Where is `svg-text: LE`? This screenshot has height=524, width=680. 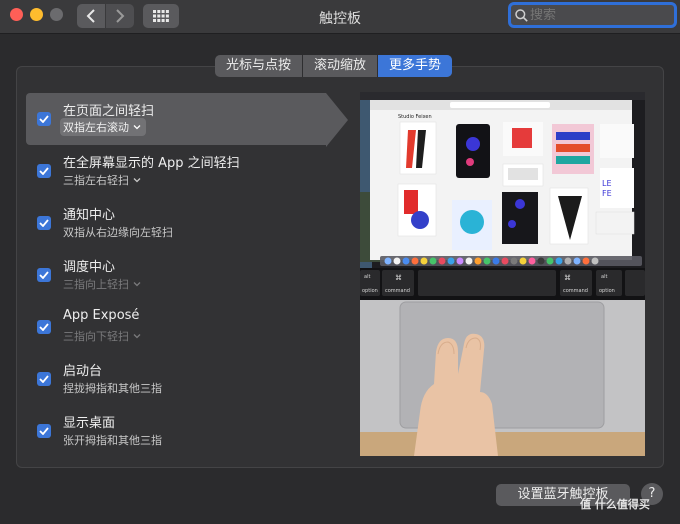
svg-text: LE is located at coordinates (607, 183).